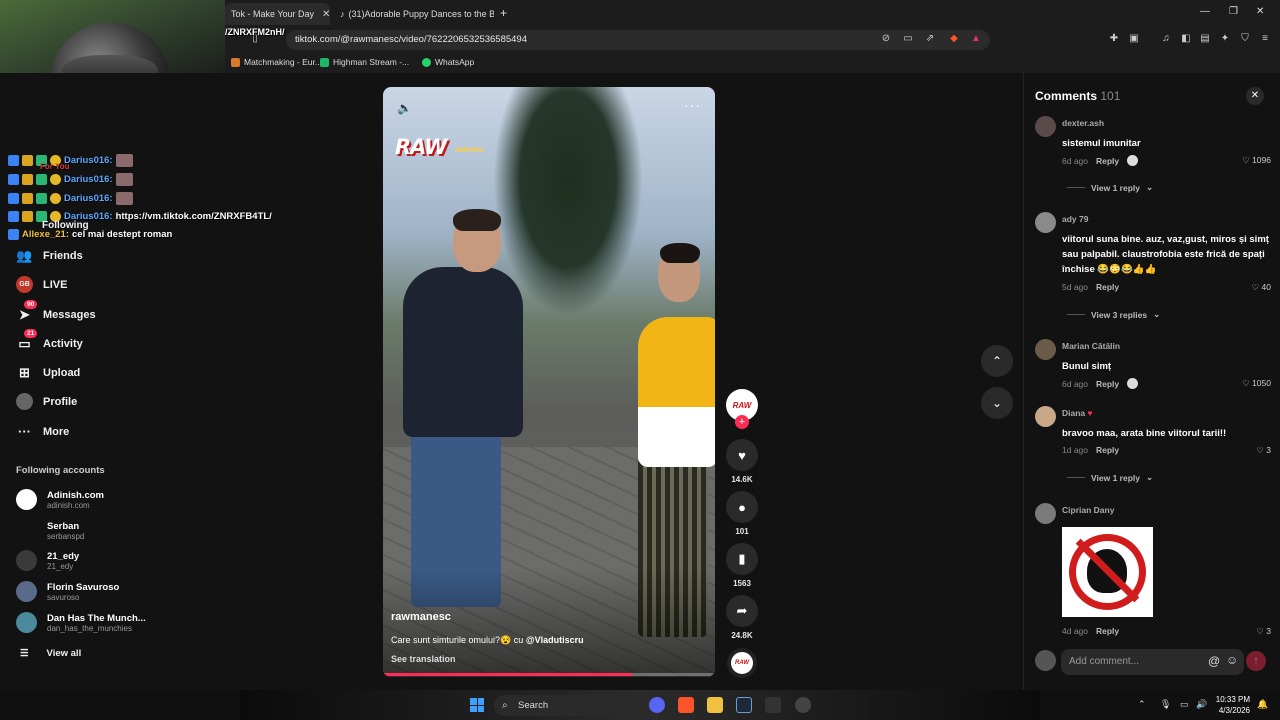  Describe the element at coordinates (414, 14) in the screenshot. I see `tab-puppy: ♪ (31)Adorable Puppy Dances to the Be` at that location.